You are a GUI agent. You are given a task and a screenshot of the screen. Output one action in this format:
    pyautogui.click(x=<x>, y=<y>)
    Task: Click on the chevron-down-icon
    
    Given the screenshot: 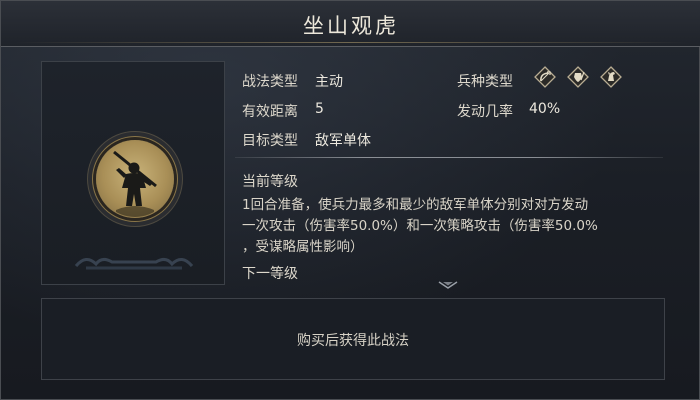 What is the action you would take?
    pyautogui.click(x=448, y=285)
    